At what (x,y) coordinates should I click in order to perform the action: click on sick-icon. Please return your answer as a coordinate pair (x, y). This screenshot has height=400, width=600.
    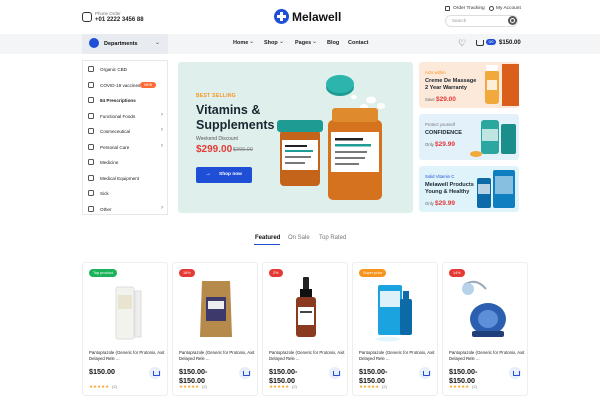
    Looking at the image, I should click on (91, 193).